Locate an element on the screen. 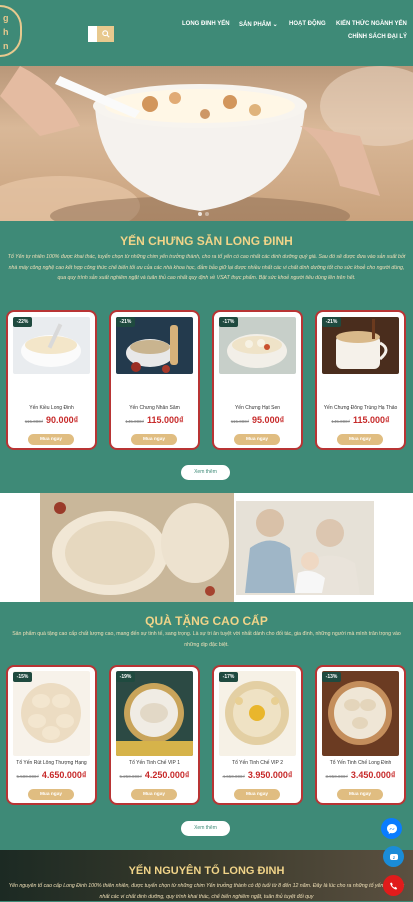 Image resolution: width=413 pixels, height=902 pixels. phone-button is located at coordinates (393, 885).